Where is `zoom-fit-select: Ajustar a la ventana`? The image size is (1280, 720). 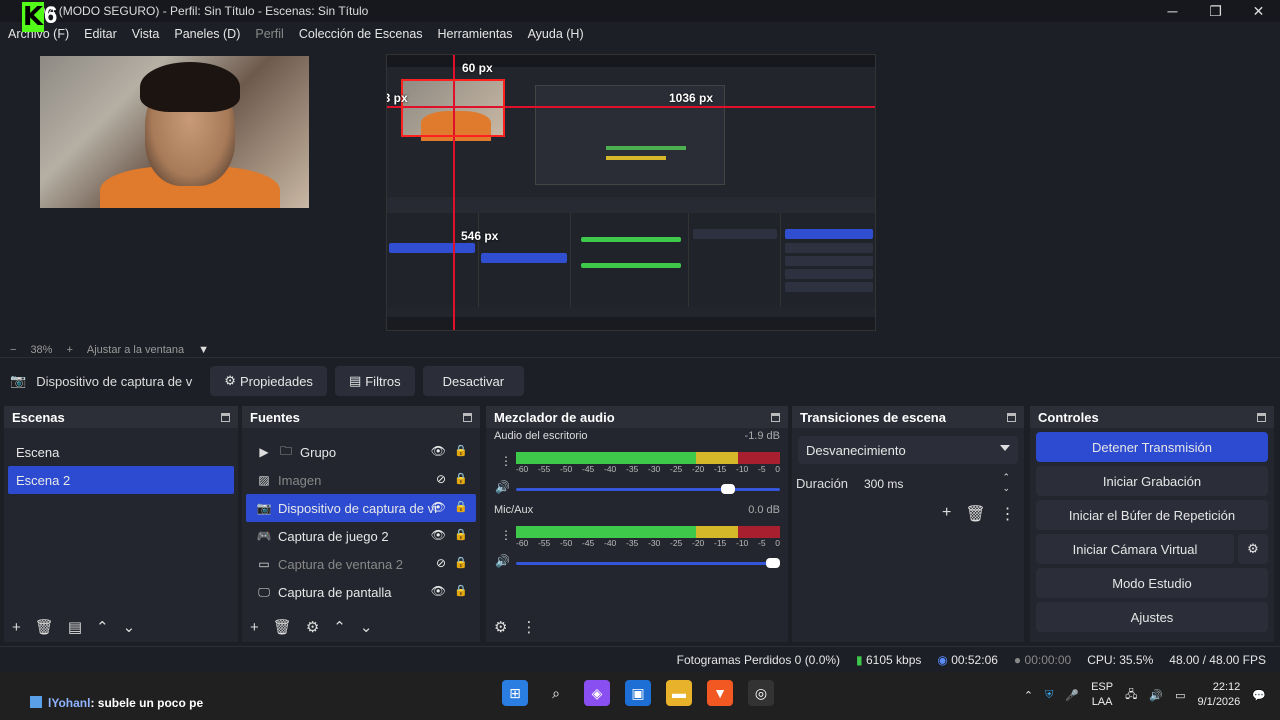 zoom-fit-select: Ajustar a la ventana is located at coordinates (135, 350).